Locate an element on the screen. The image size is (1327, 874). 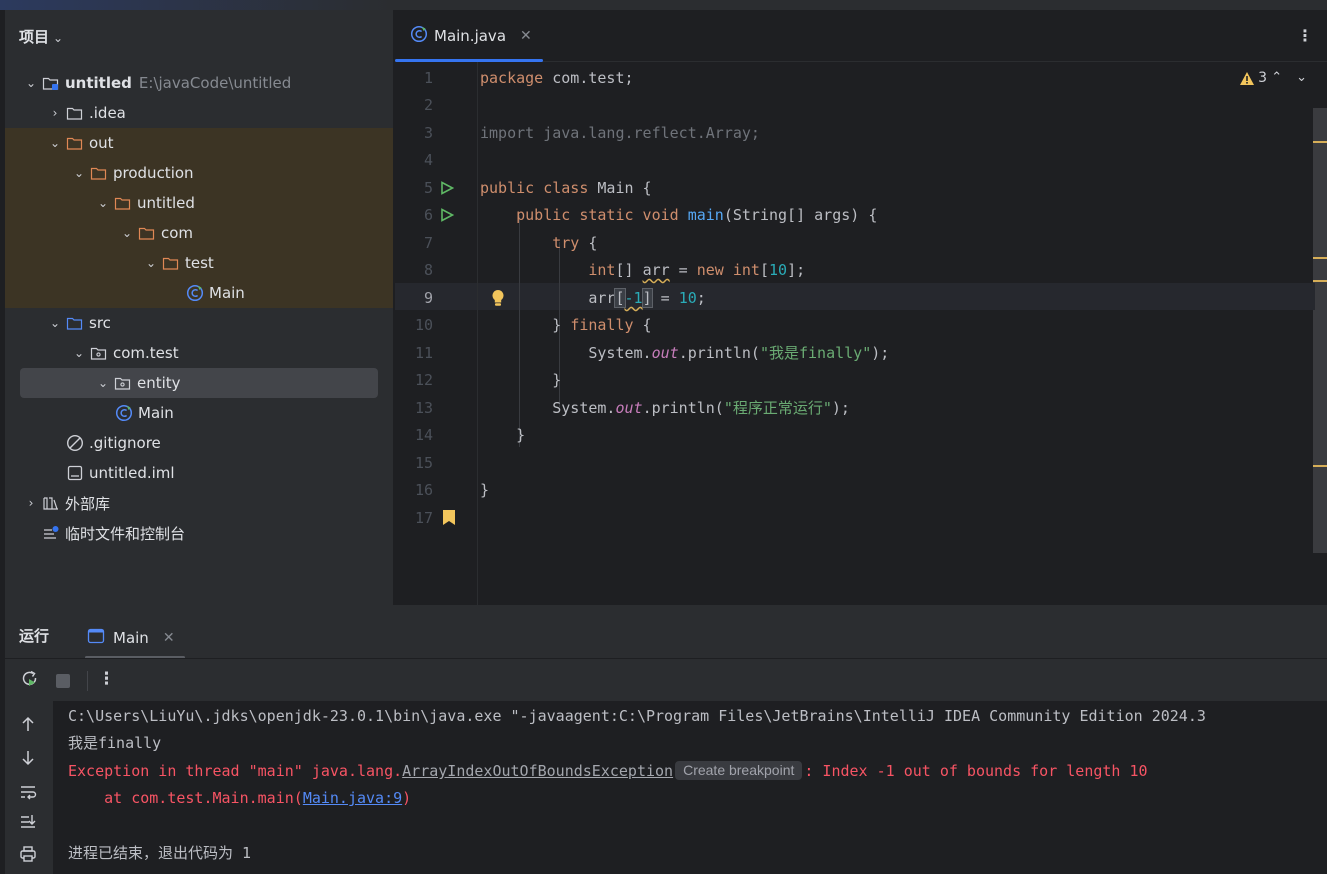
stop-icon is located at coordinates (63, 683).